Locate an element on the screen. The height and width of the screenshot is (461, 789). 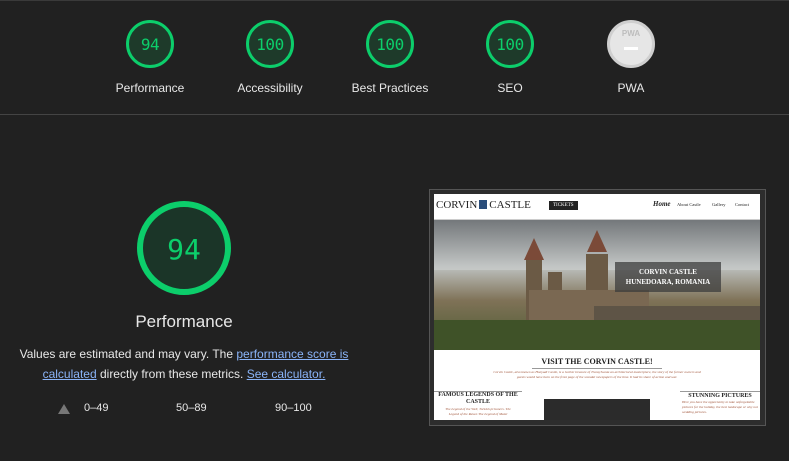
dash-icon is located at coordinates (631, 48).